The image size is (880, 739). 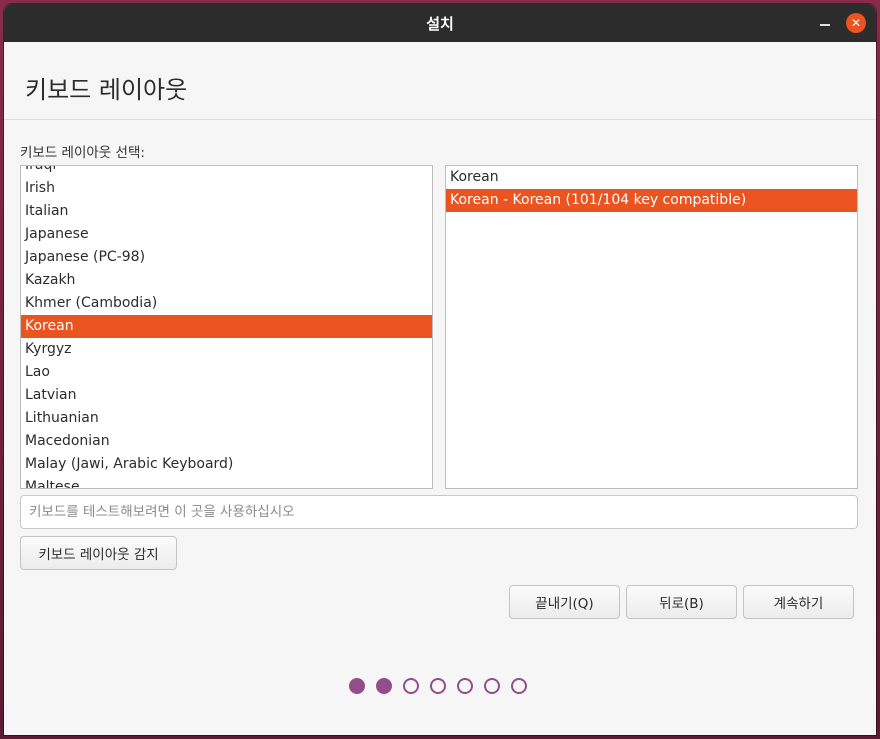 I want to click on minimize-icon, so click(x=825, y=23).